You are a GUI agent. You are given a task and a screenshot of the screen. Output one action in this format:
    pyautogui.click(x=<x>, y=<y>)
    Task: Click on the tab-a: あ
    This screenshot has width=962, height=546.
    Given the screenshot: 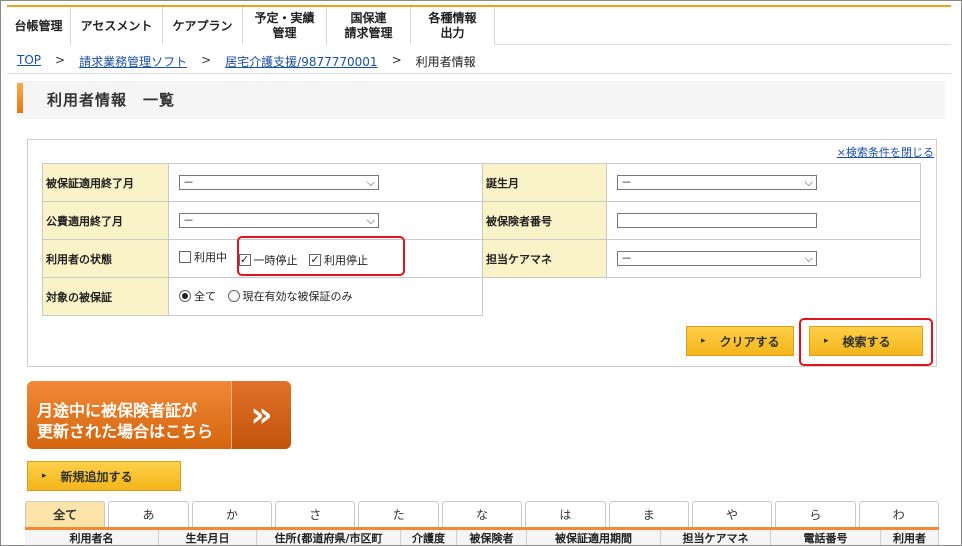 What is the action you would take?
    pyautogui.click(x=148, y=514)
    